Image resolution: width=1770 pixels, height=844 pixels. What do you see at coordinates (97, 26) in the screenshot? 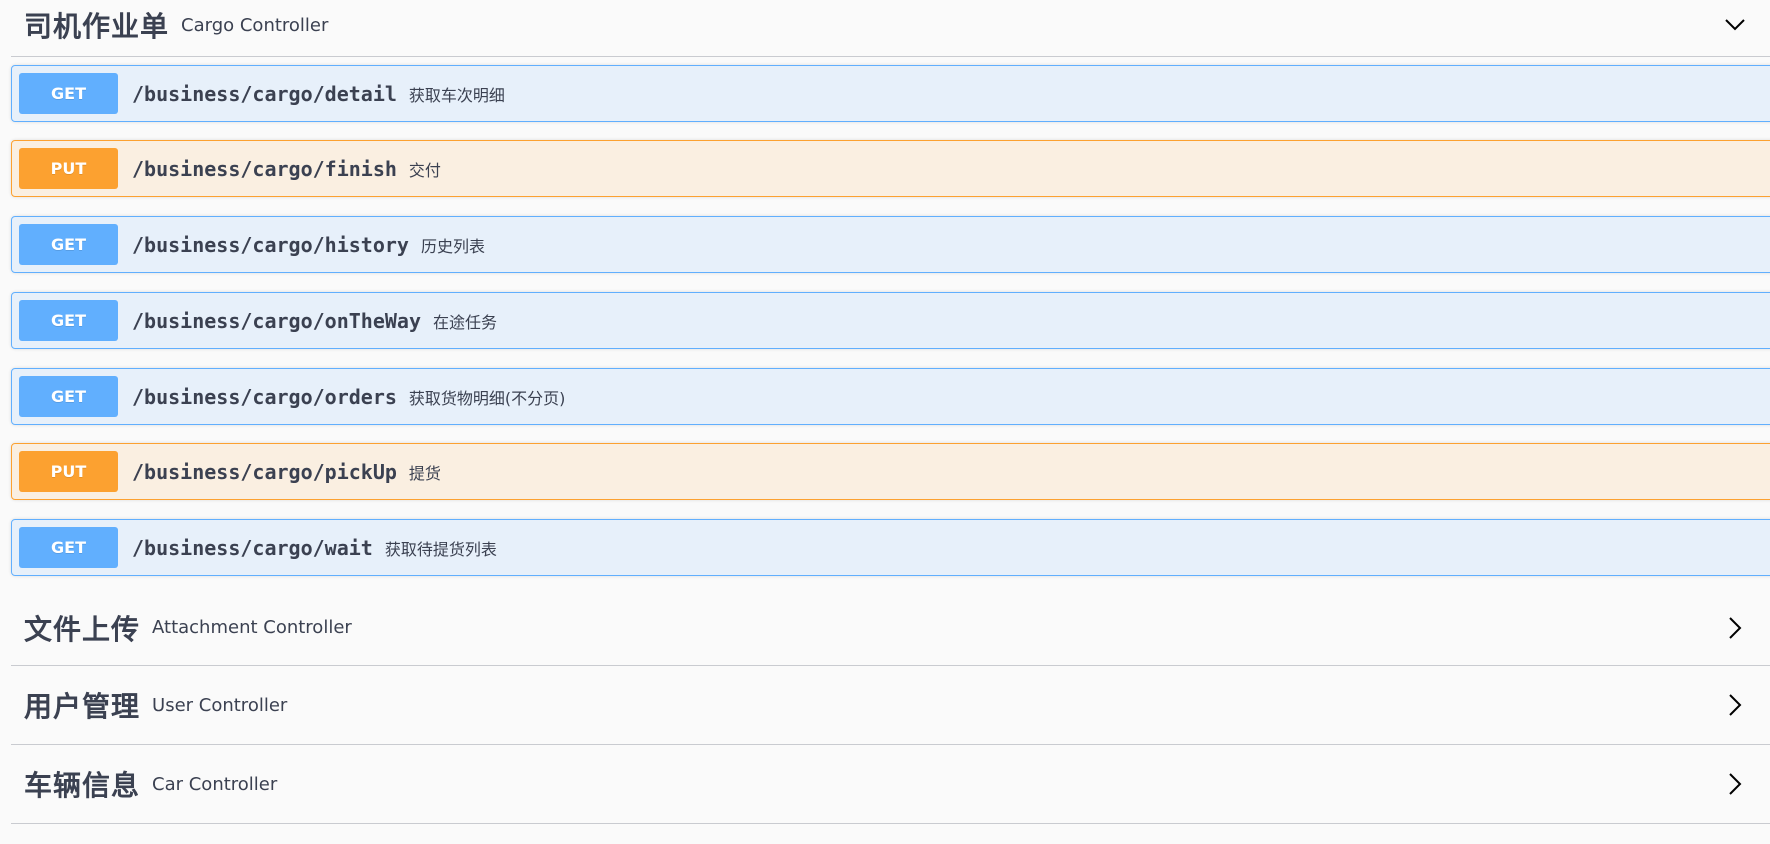
I see `tag-title: 司机作业单` at bounding box center [97, 26].